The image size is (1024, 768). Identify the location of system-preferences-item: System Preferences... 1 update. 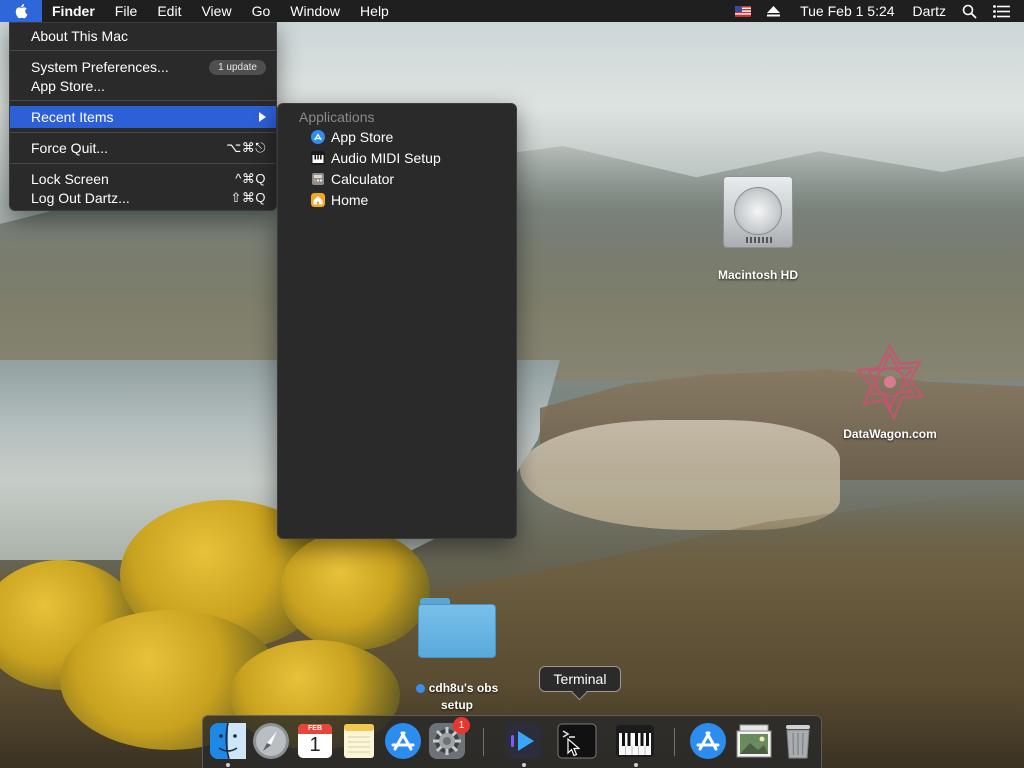
(143, 67).